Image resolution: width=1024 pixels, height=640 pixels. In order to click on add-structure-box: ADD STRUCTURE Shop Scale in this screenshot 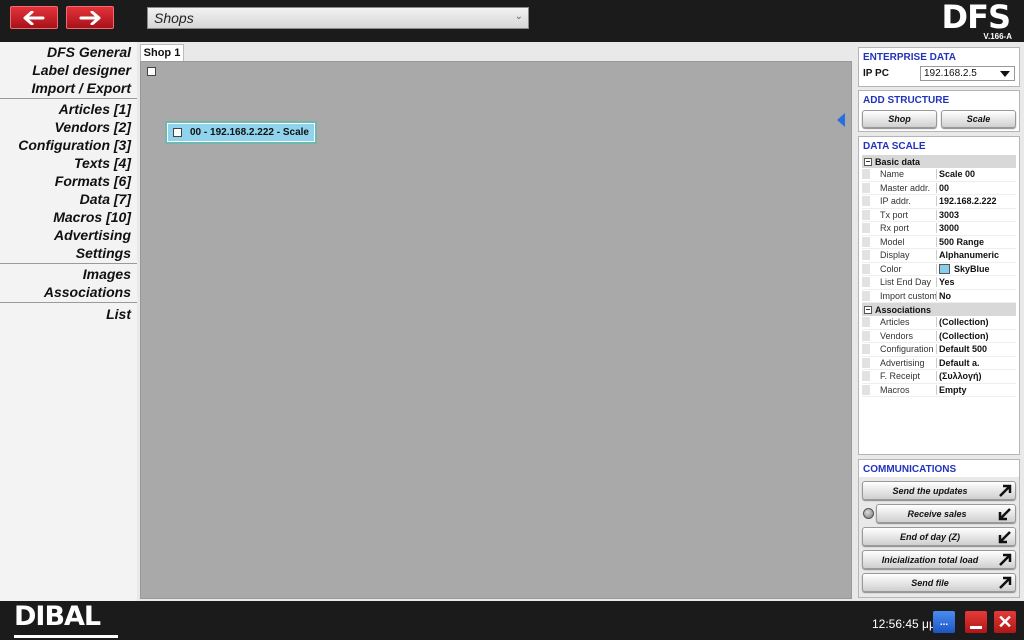, I will do `click(939, 111)`.